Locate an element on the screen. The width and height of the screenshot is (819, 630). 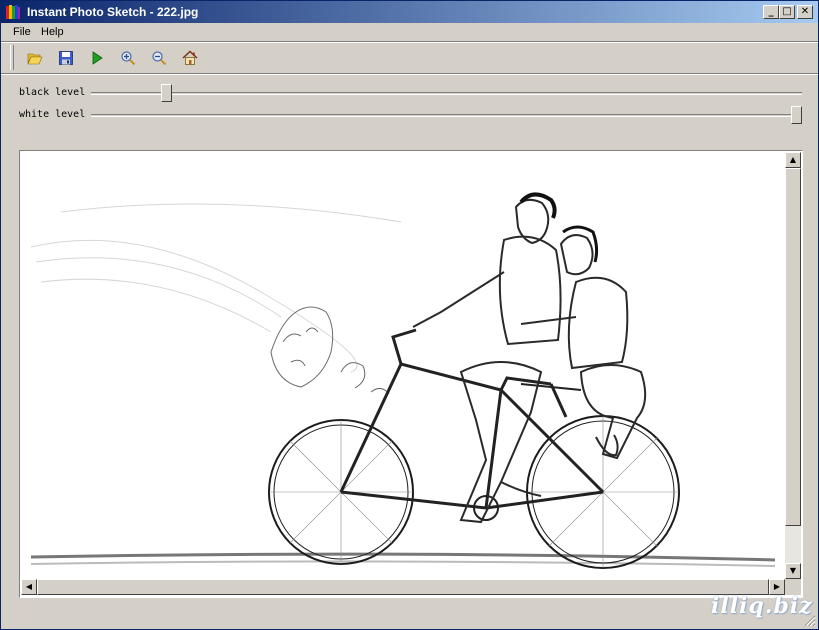
close-button: ✕ is located at coordinates (805, 12).